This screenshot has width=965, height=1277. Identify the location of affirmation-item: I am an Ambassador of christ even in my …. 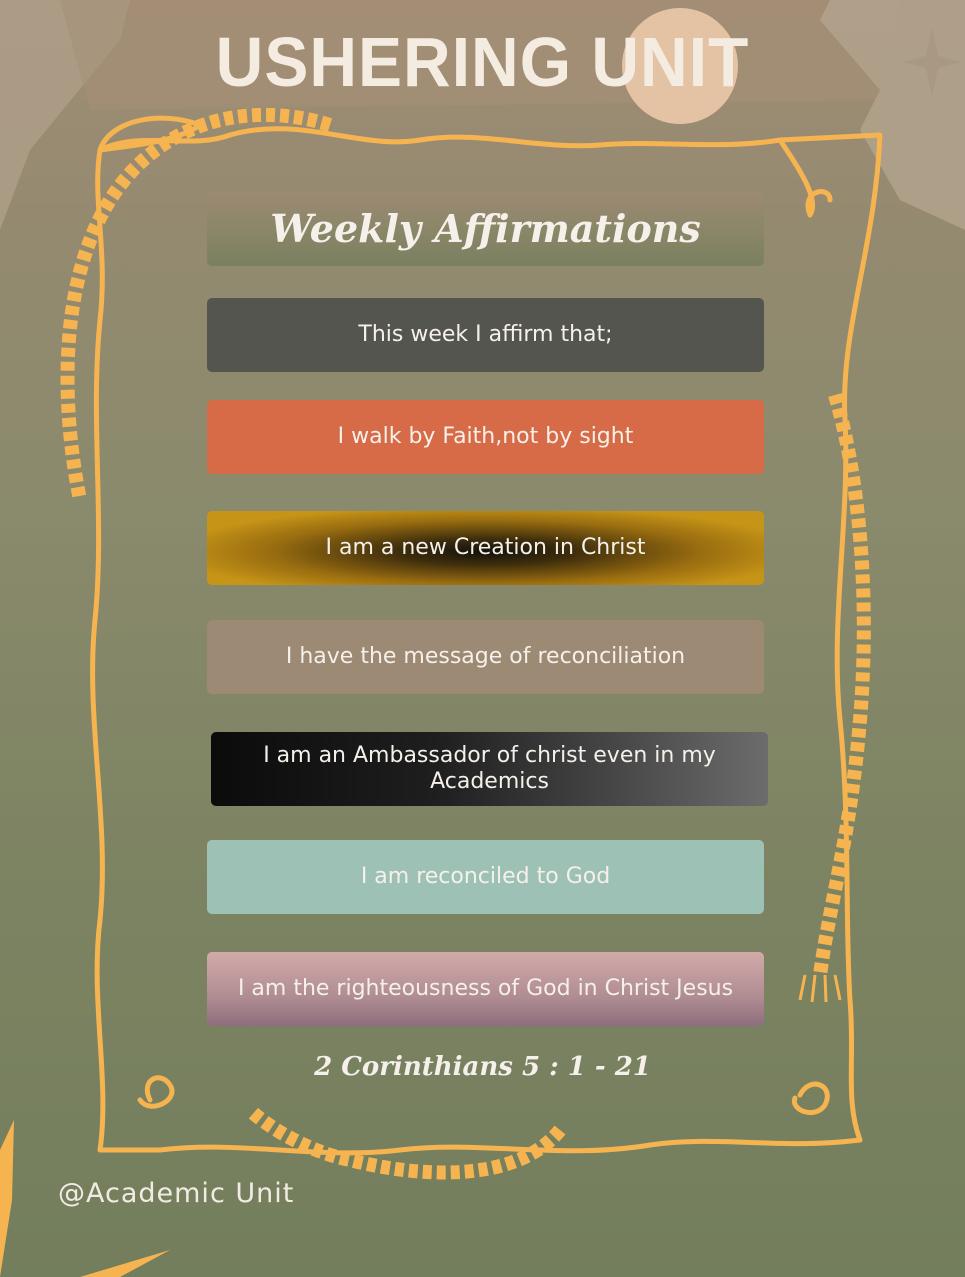
(489, 769).